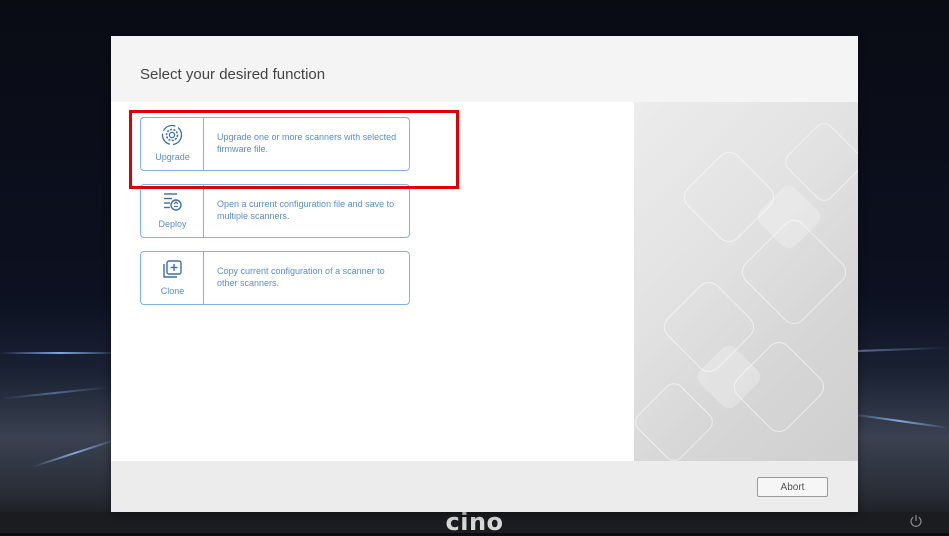 The width and height of the screenshot is (949, 536). What do you see at coordinates (746, 292) in the screenshot?
I see `decorative-pattern` at bounding box center [746, 292].